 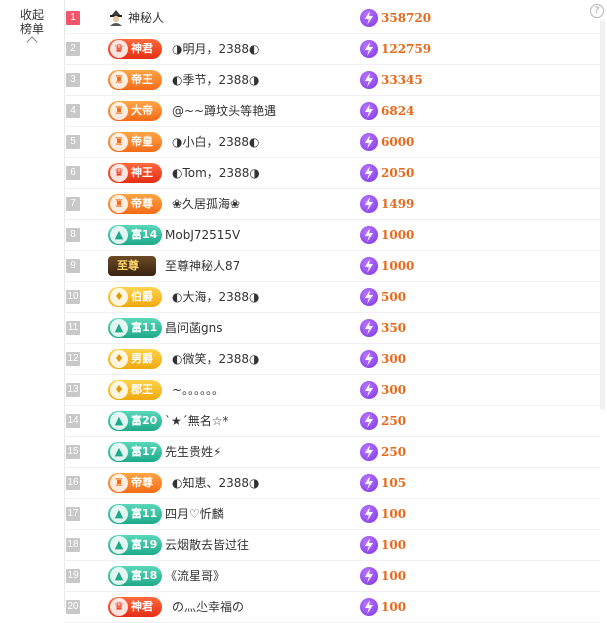 What do you see at coordinates (144, 234) in the screenshot?
I see `badge-label: 富14` at bounding box center [144, 234].